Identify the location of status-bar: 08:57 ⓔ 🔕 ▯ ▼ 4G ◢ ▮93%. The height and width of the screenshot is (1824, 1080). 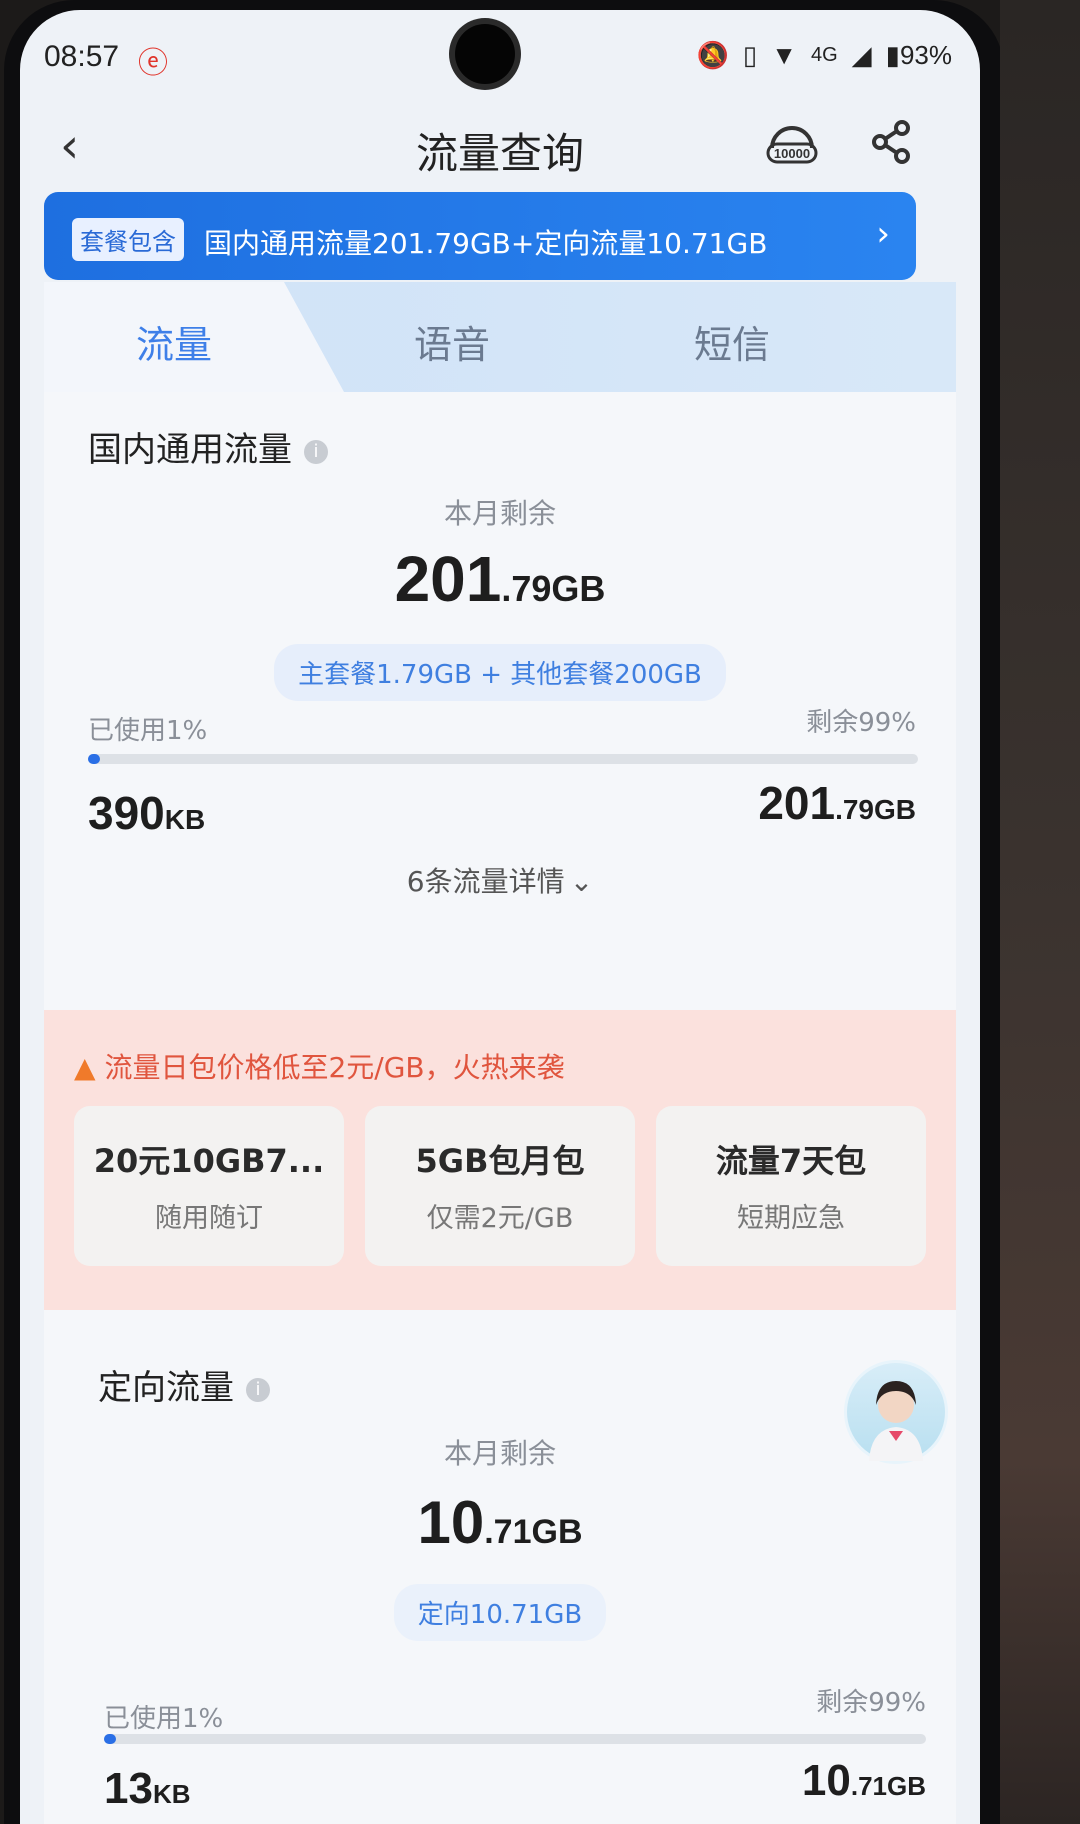
(500, 55).